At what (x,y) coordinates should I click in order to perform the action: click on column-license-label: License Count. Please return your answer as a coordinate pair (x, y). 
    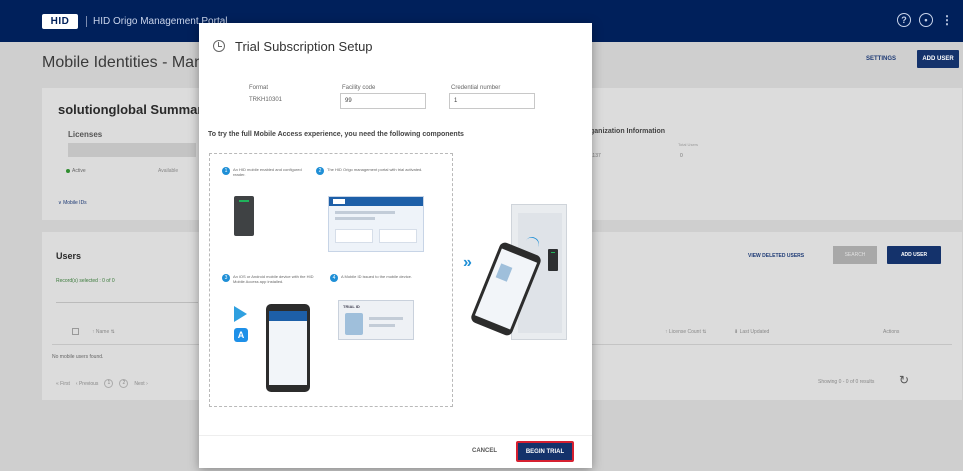
    Looking at the image, I should click on (684, 332).